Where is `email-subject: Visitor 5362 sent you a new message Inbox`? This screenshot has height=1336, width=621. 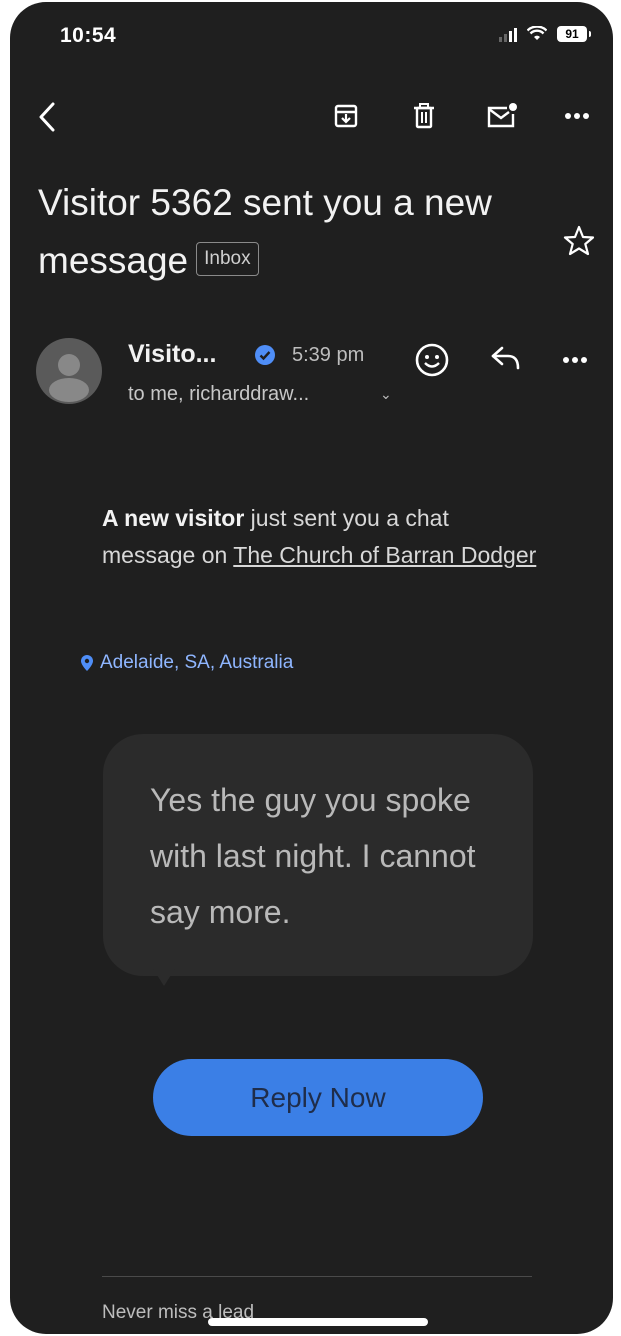 email-subject: Visitor 5362 sent you a new message Inbox is located at coordinates (293, 232).